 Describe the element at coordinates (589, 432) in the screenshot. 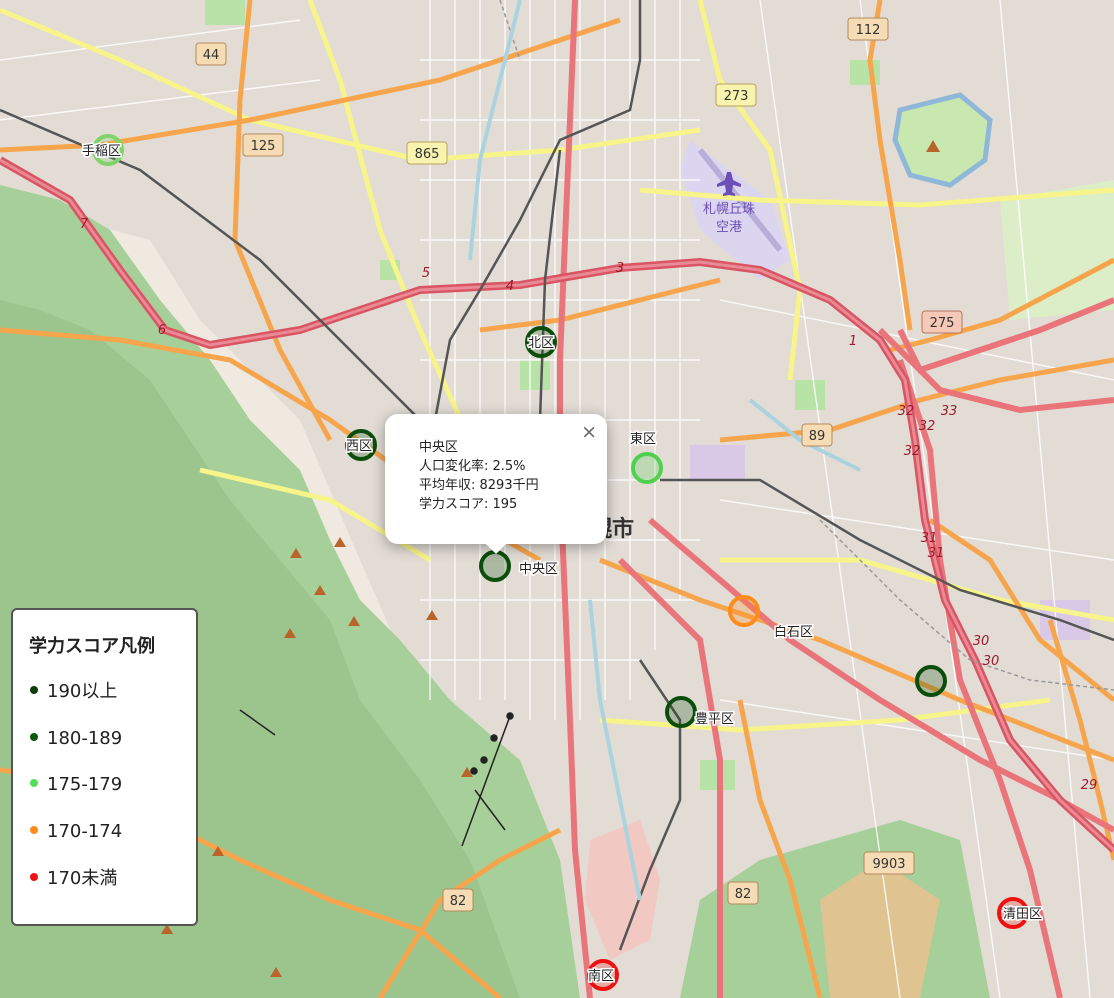

I see `popup-close-button: ×` at that location.